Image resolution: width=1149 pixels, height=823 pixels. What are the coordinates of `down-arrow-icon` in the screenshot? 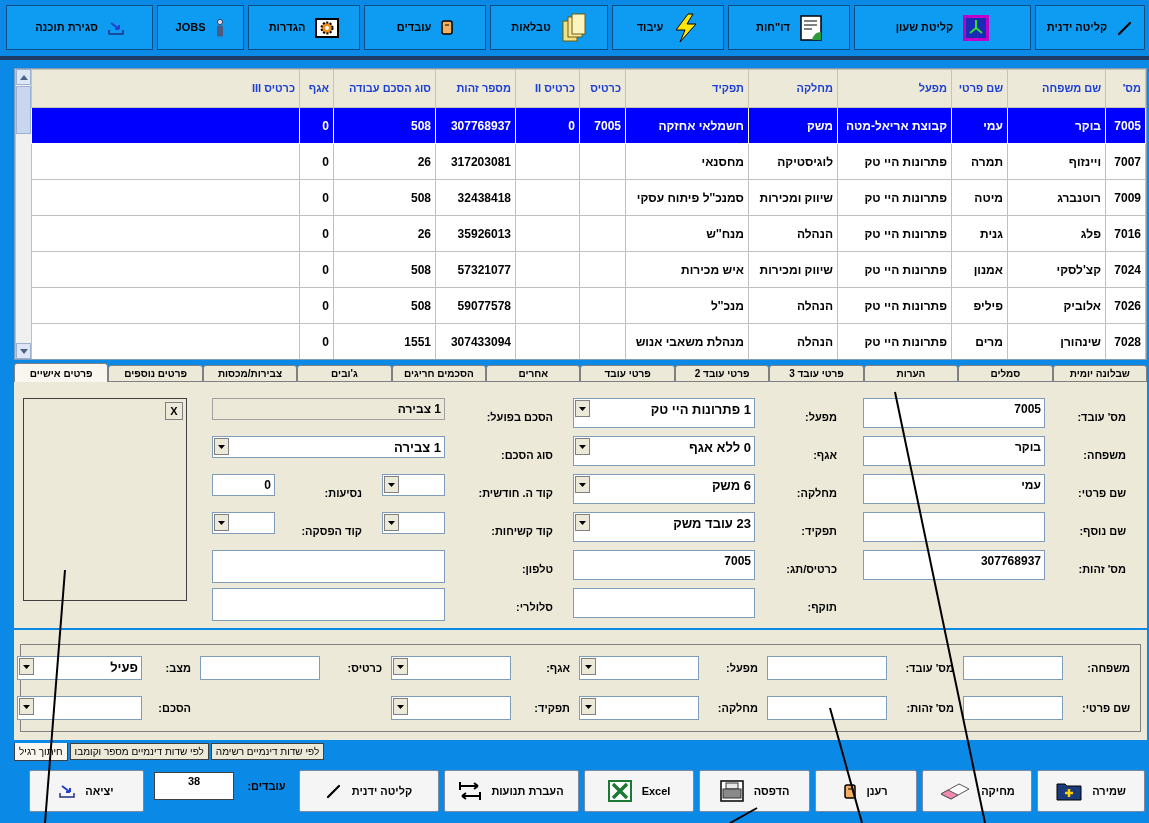 It's located at (23, 351).